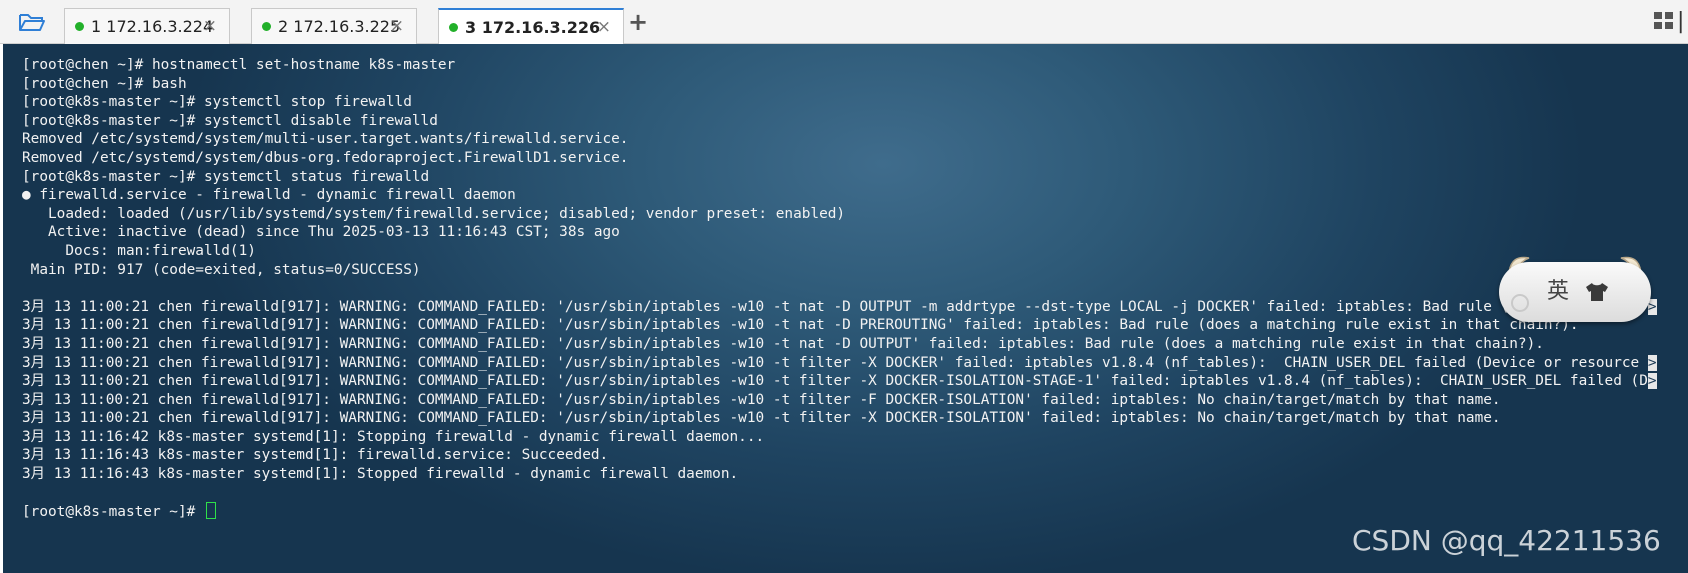 The width and height of the screenshot is (1688, 573). Describe the element at coordinates (1520, 303) in the screenshot. I see `ime-menu-icon` at that location.